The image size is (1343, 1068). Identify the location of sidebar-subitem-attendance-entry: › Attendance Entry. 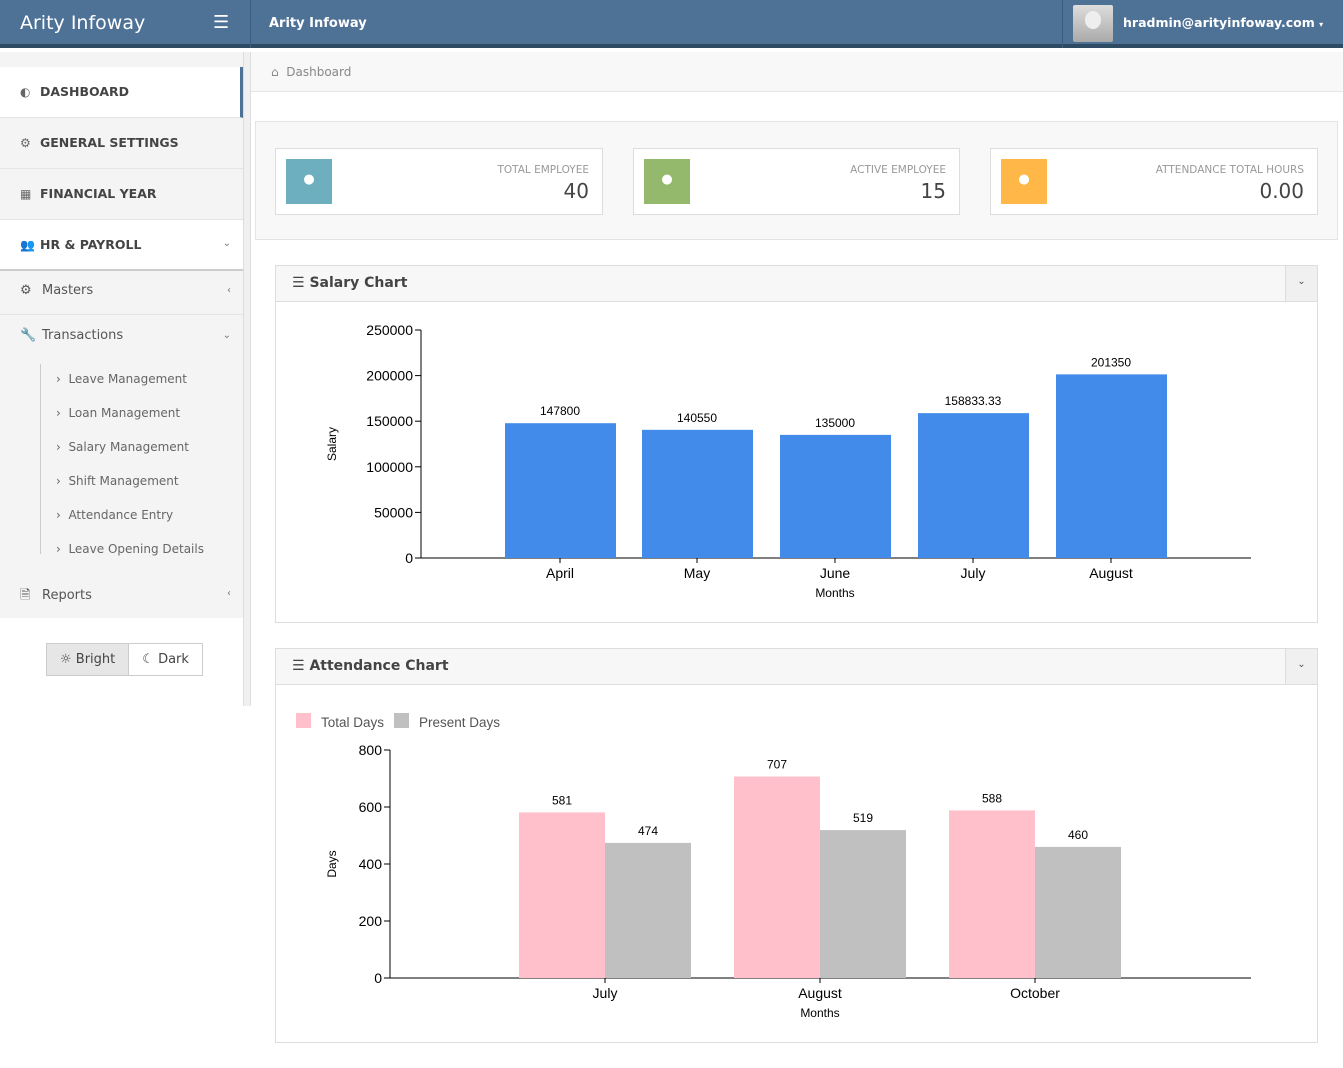
(114, 515).